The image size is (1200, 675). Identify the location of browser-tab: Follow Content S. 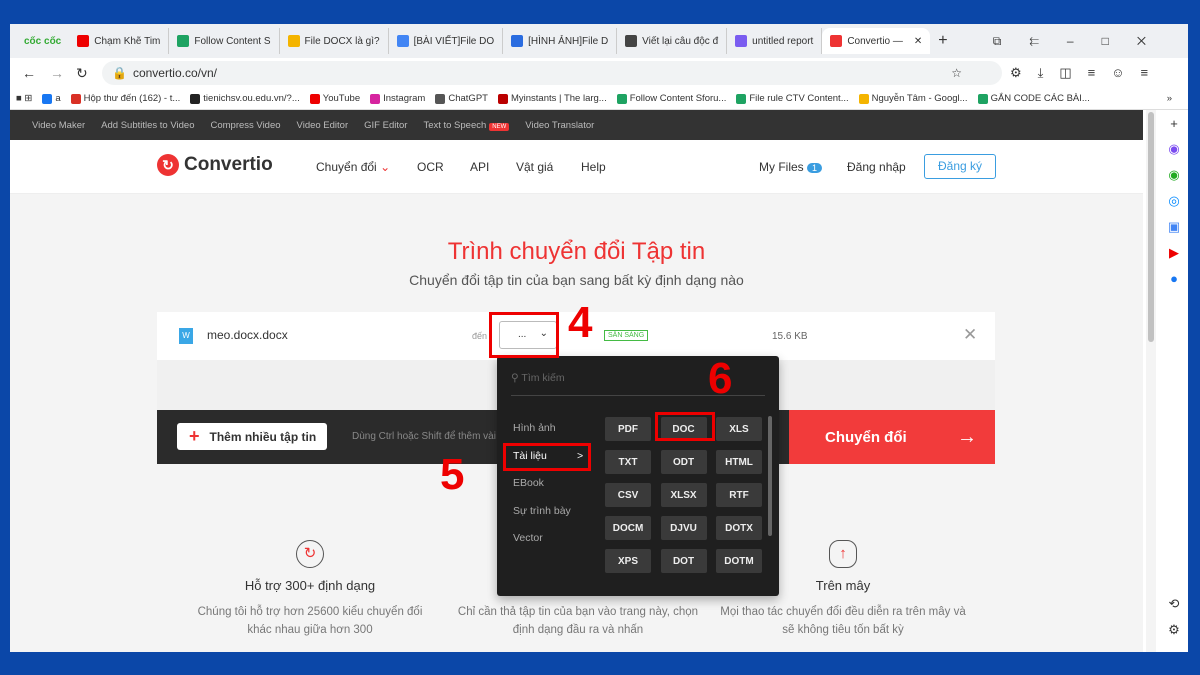
(224, 41).